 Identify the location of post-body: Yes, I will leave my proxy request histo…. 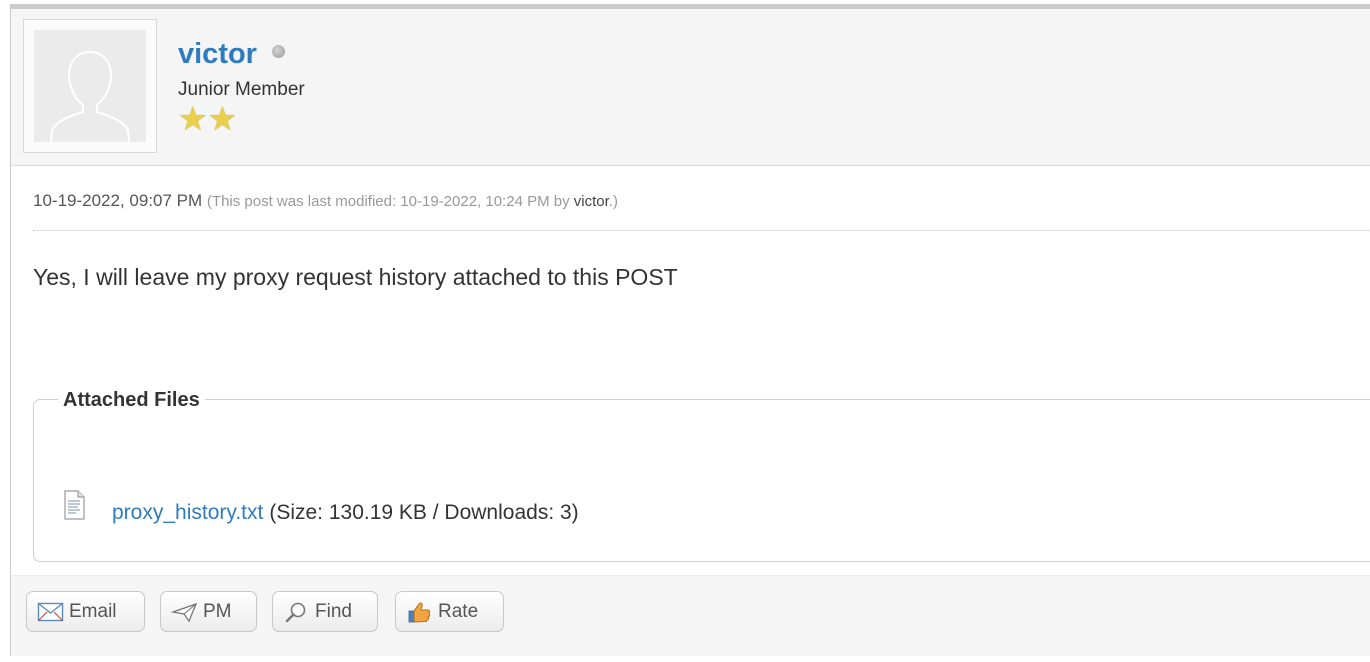
(355, 277).